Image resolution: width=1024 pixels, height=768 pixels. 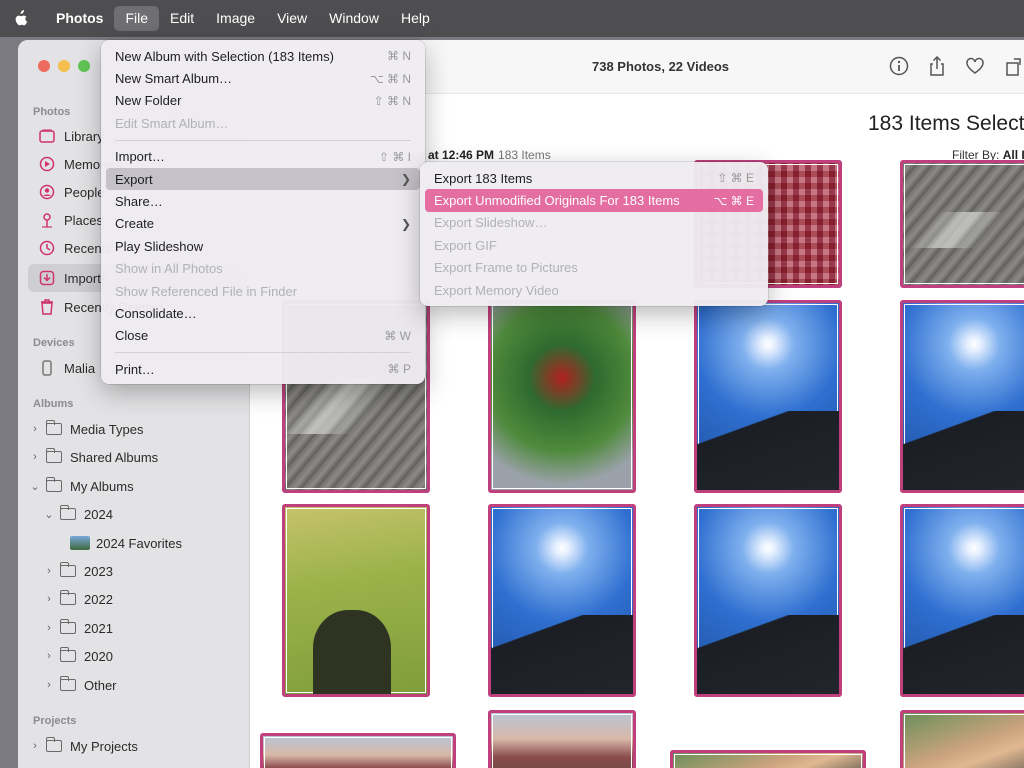 What do you see at coordinates (134, 179) in the screenshot?
I see `menu-item-label: Export` at bounding box center [134, 179].